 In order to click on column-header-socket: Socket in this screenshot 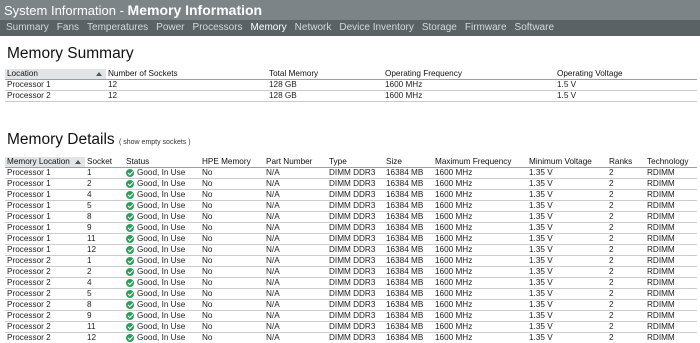, I will do `click(104, 162)`.